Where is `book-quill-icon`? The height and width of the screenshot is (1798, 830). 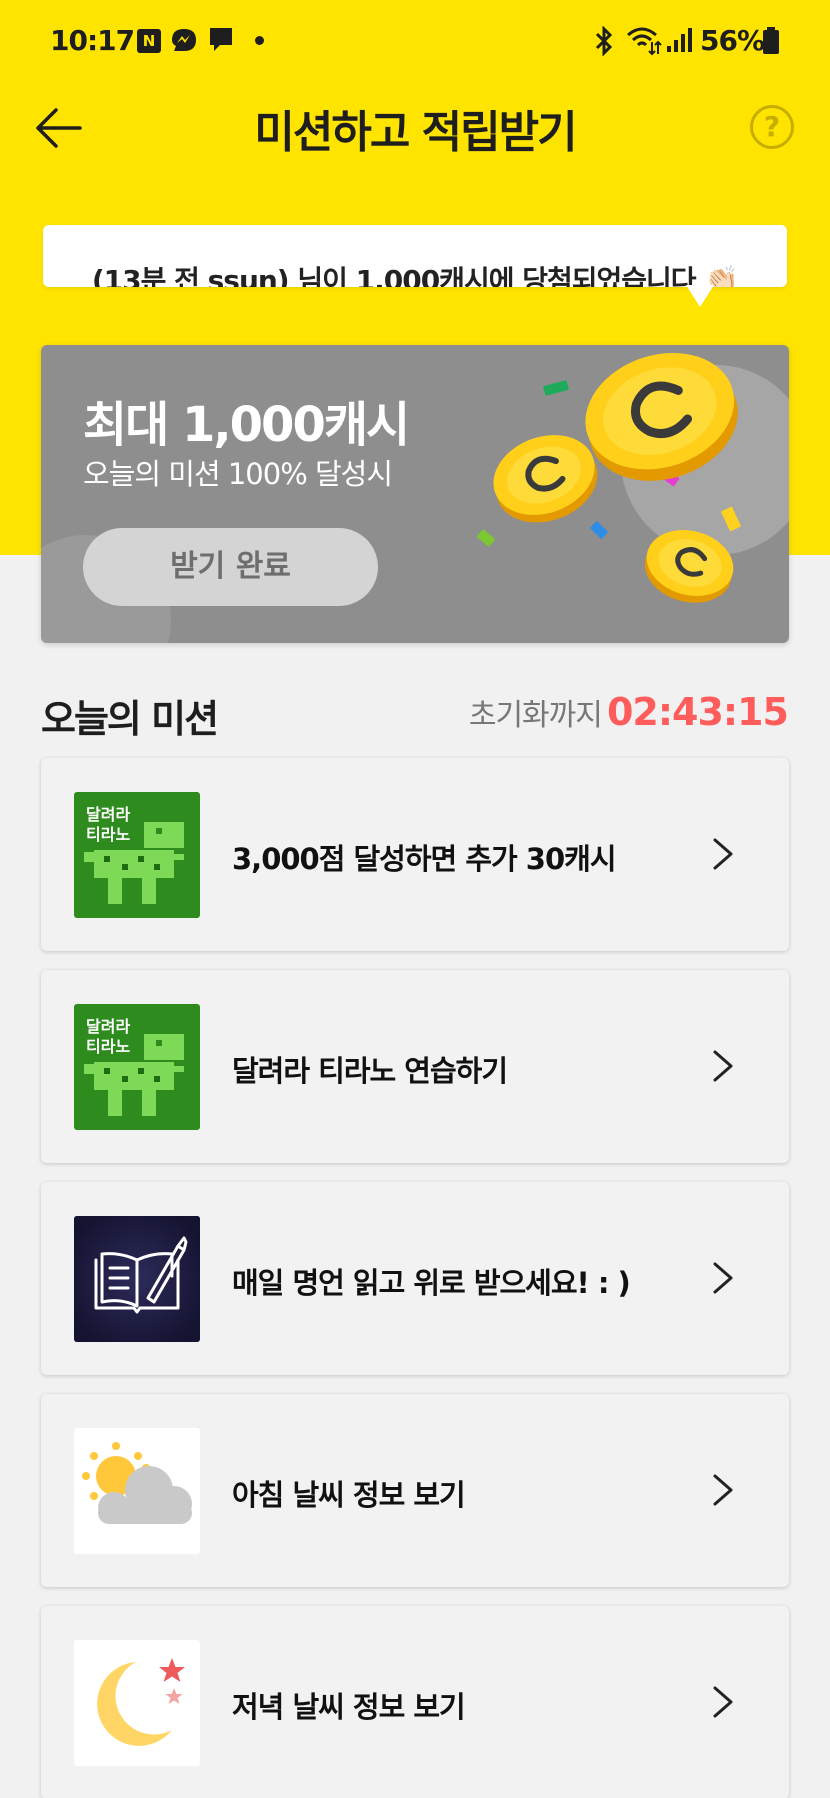
book-quill-icon is located at coordinates (137, 1279).